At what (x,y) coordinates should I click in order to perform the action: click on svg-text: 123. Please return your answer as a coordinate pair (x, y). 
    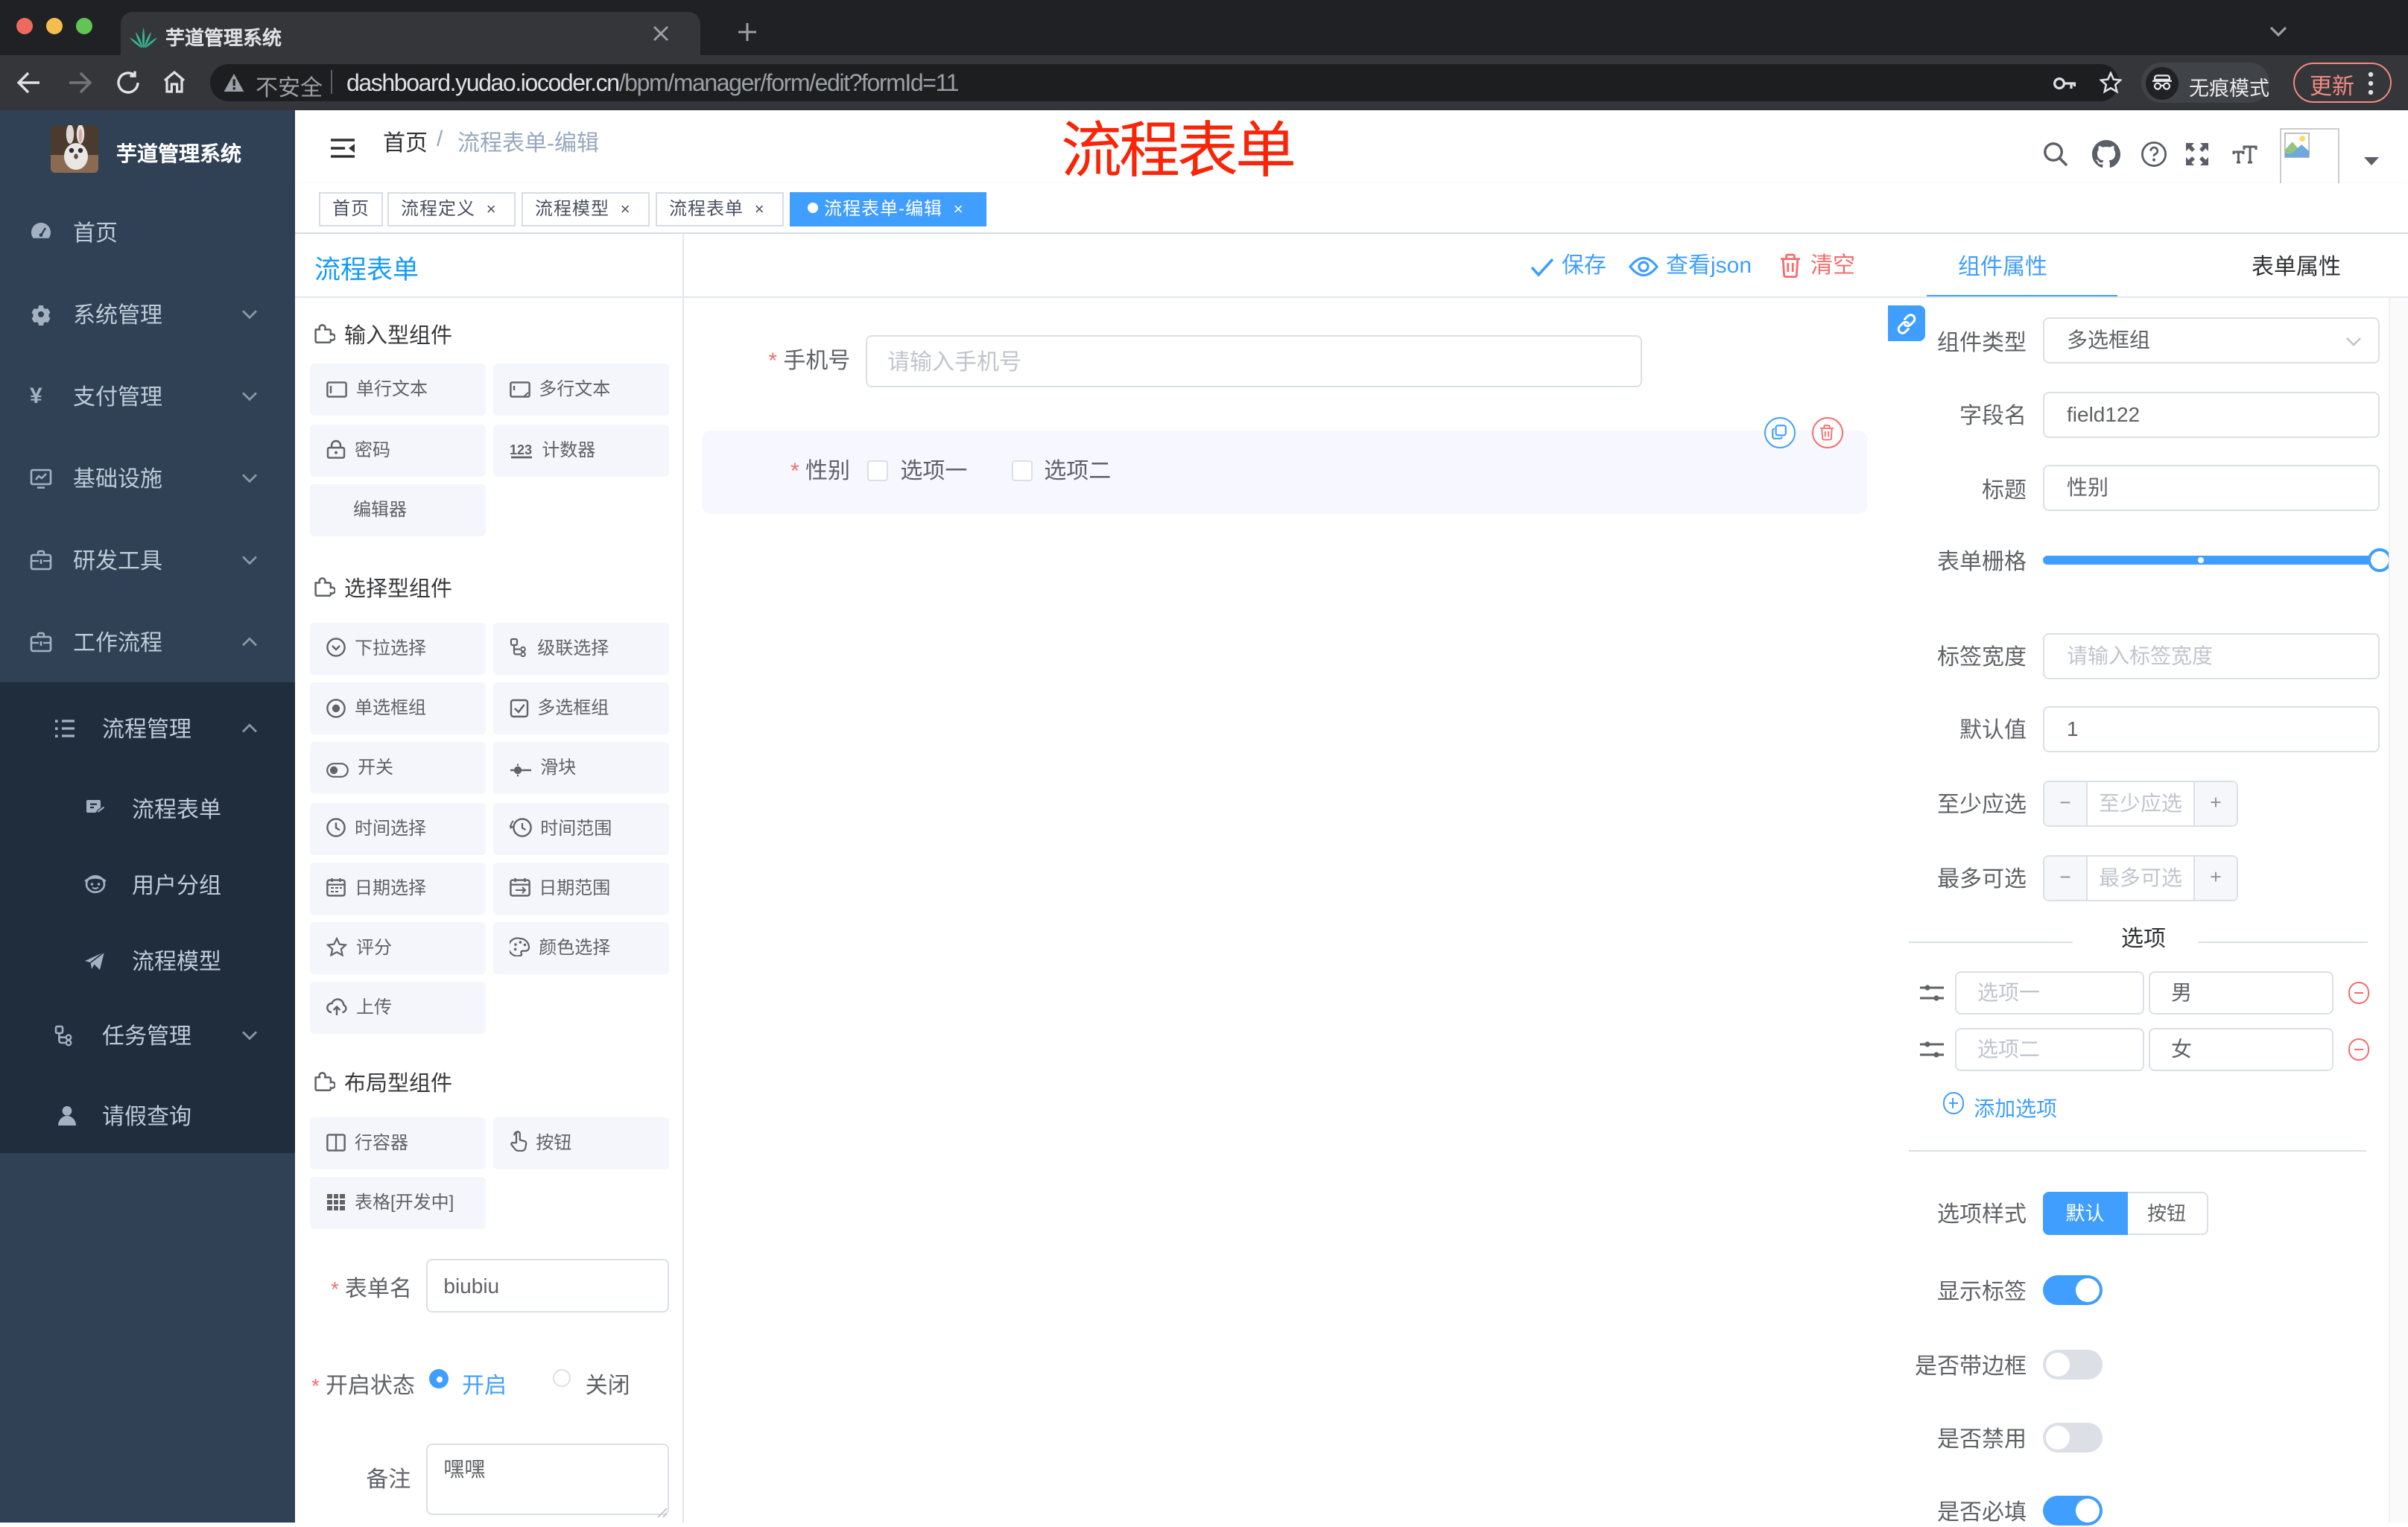
    Looking at the image, I should click on (520, 450).